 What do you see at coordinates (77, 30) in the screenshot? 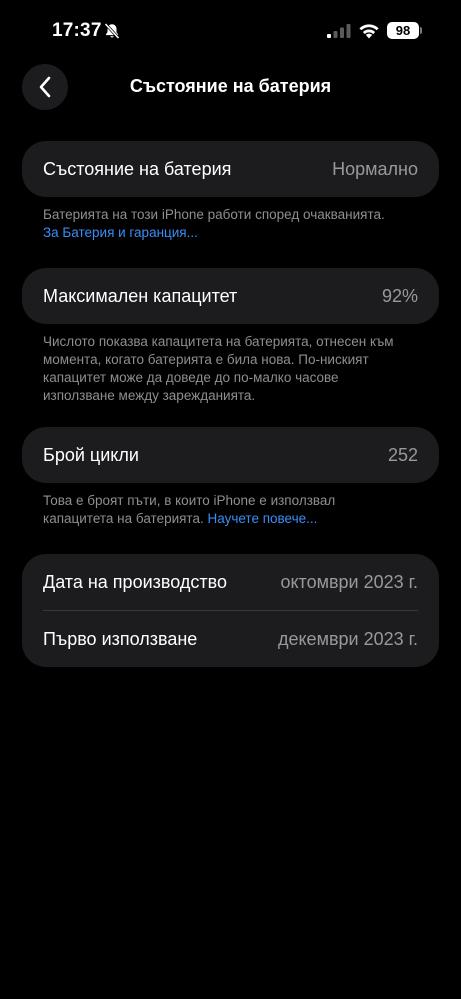
I see `status-time: 17:37` at bounding box center [77, 30].